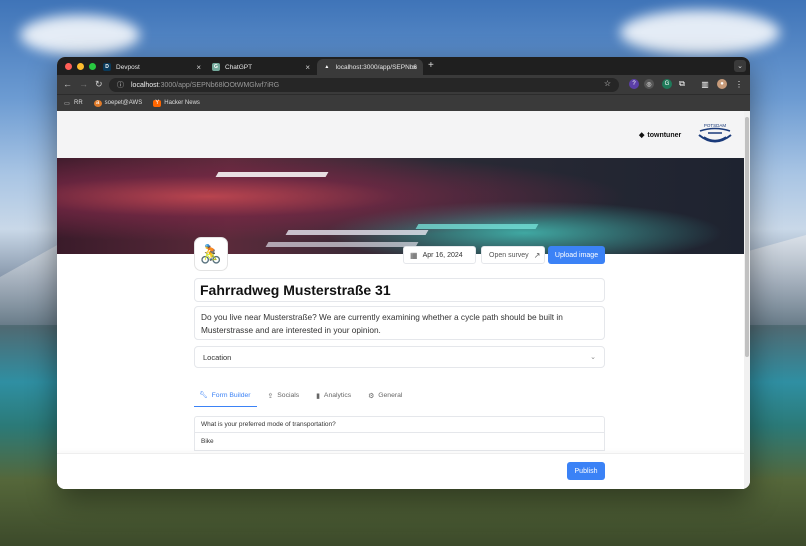  I want to click on tab-label: localhost:3000/app/SEPNb6, so click(376, 67).